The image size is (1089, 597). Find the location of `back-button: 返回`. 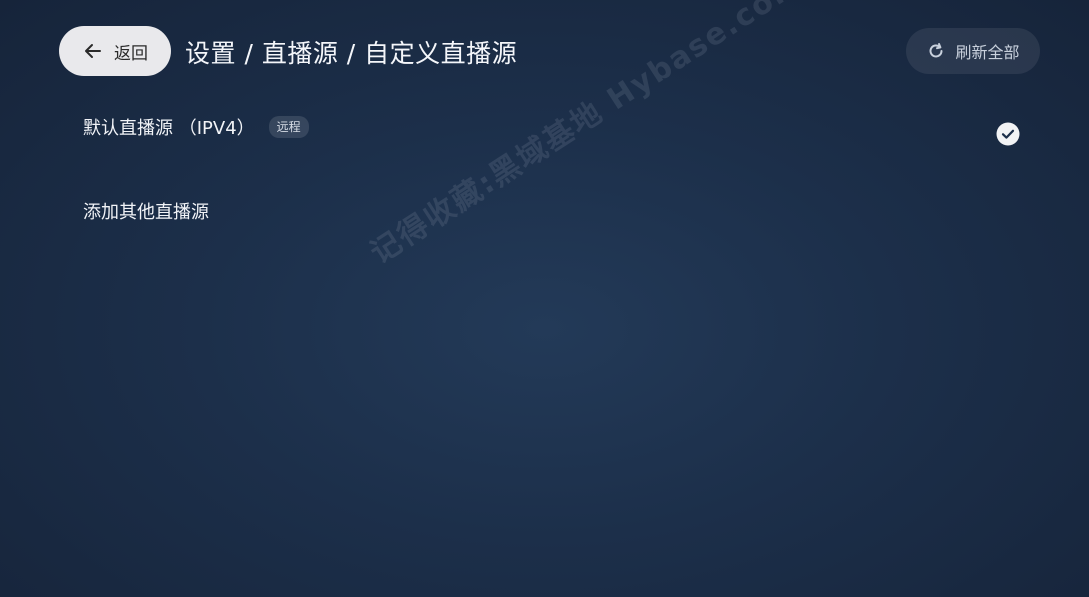

back-button: 返回 is located at coordinates (115, 51).